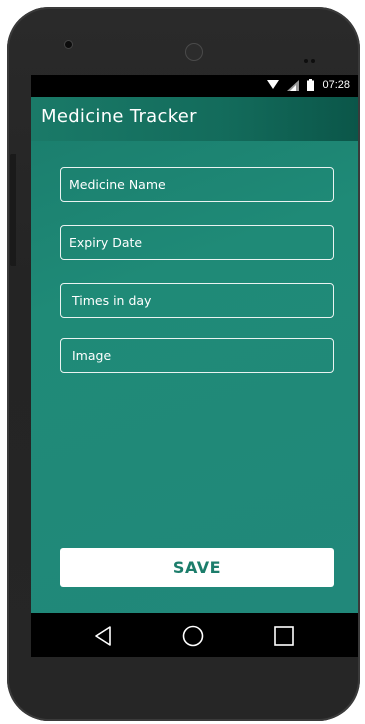 Image resolution: width=365 pixels, height=724 pixels. What do you see at coordinates (197, 567) in the screenshot?
I see `save-button: SAVE` at bounding box center [197, 567].